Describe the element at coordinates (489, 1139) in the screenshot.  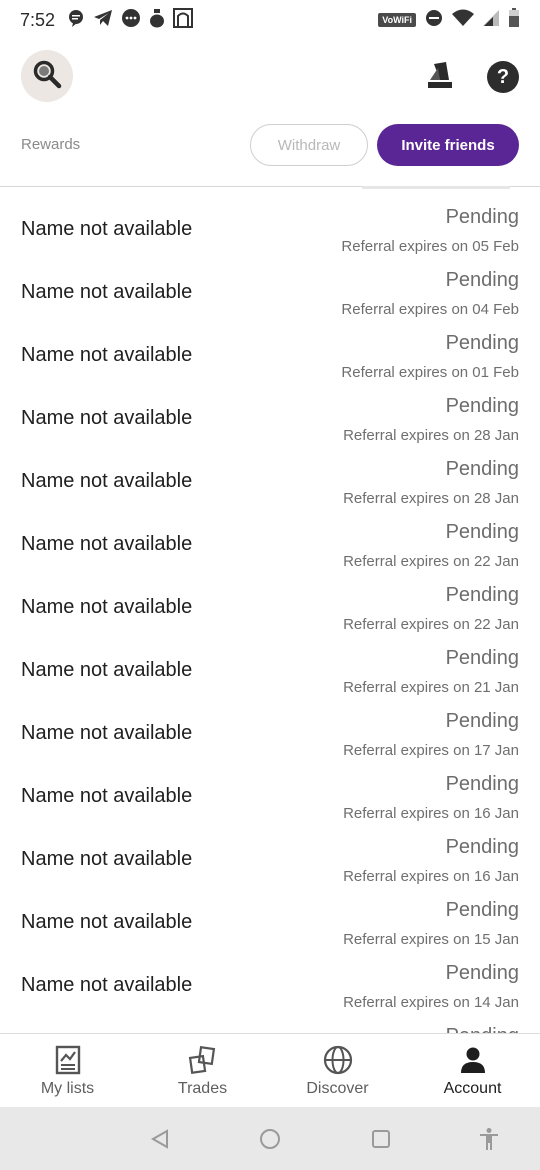
I see `accessibility-icon` at that location.